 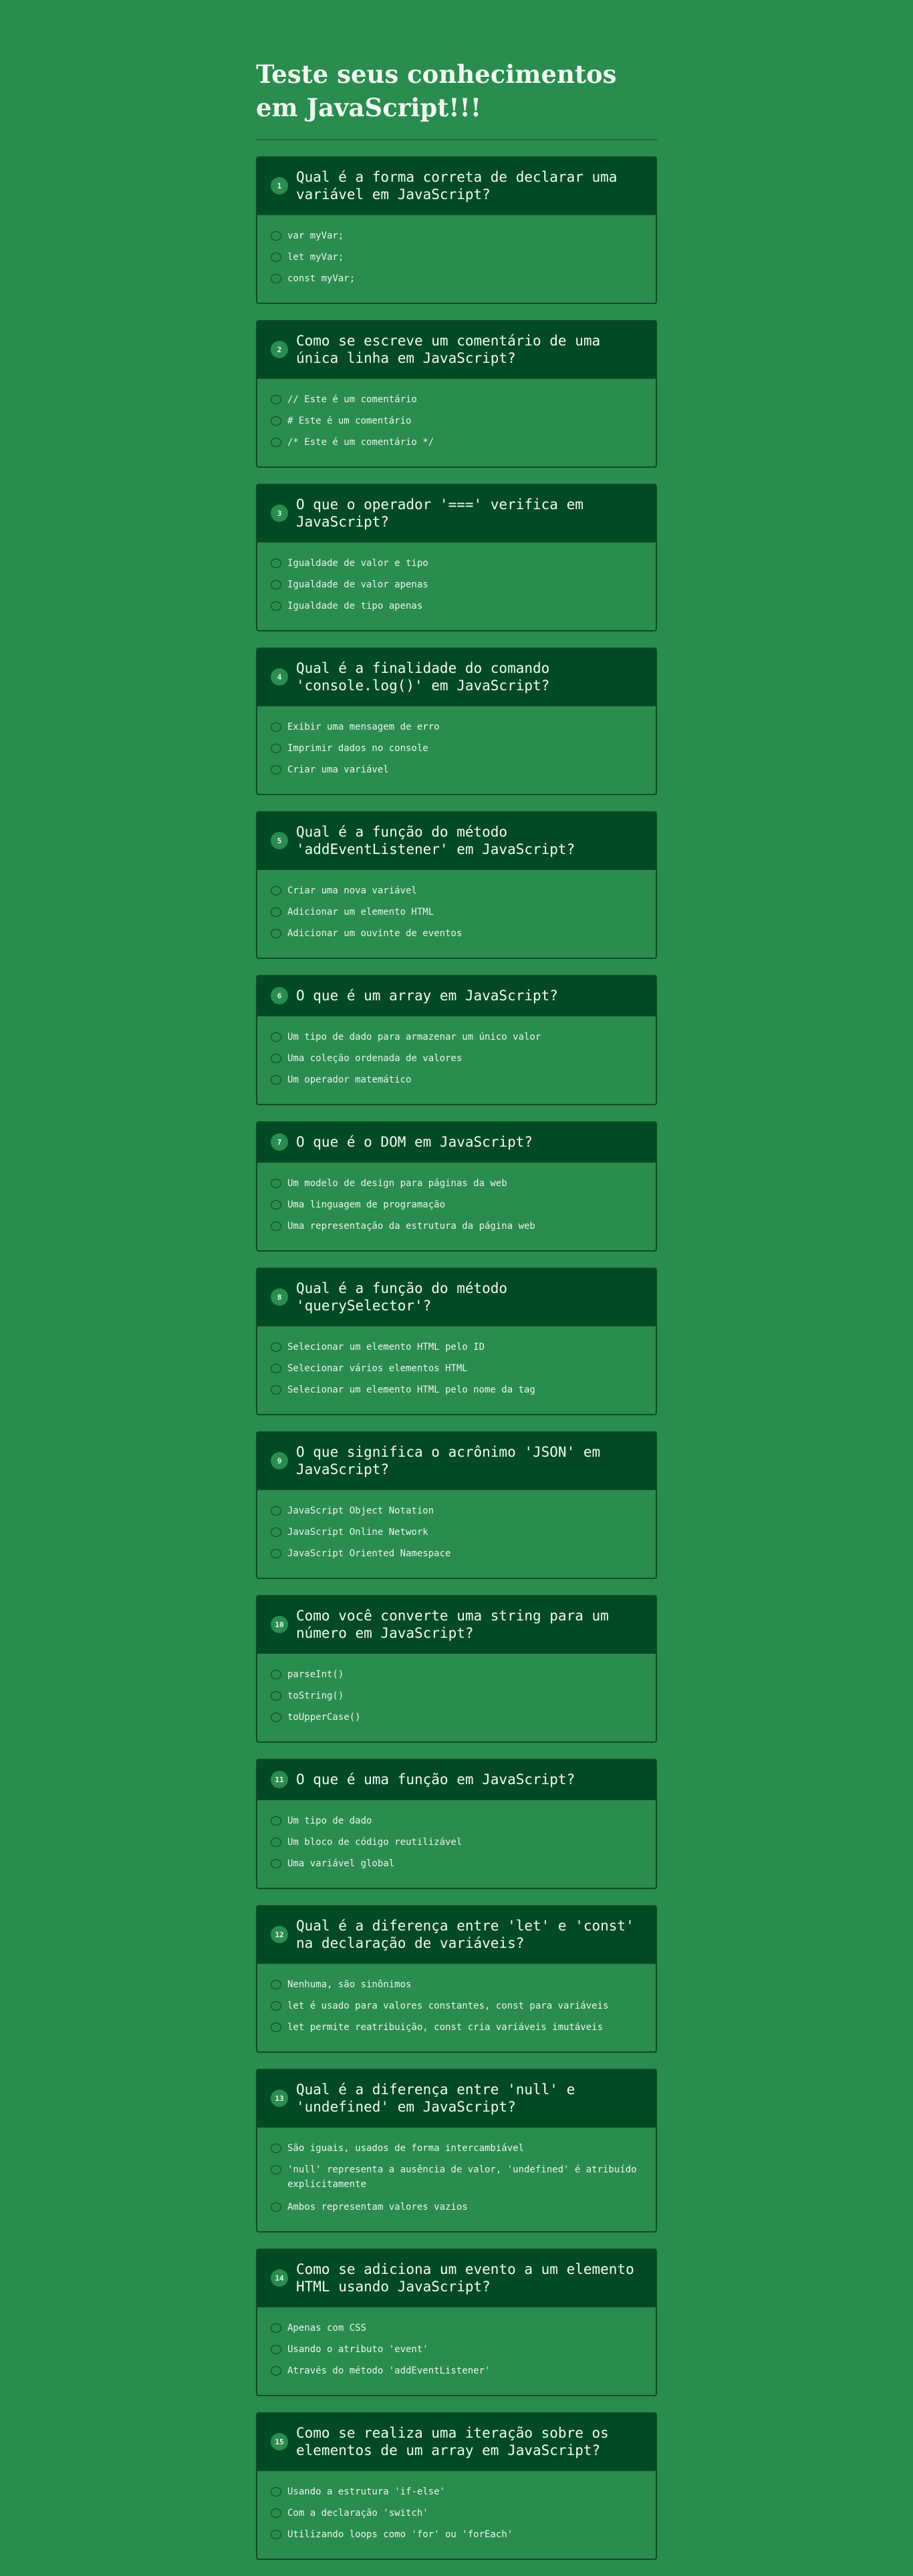 What do you see at coordinates (456, 1986) in the screenshot?
I see `answer-option: Nenhuma, são sinônimos` at bounding box center [456, 1986].